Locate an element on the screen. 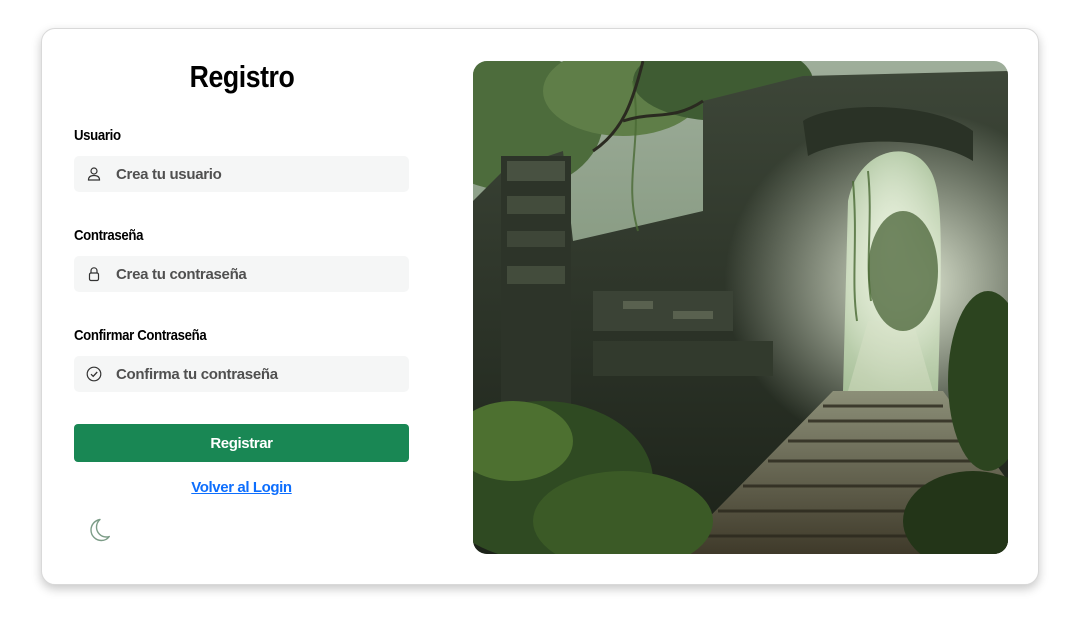  confirm-password-input is located at coordinates (256, 374).